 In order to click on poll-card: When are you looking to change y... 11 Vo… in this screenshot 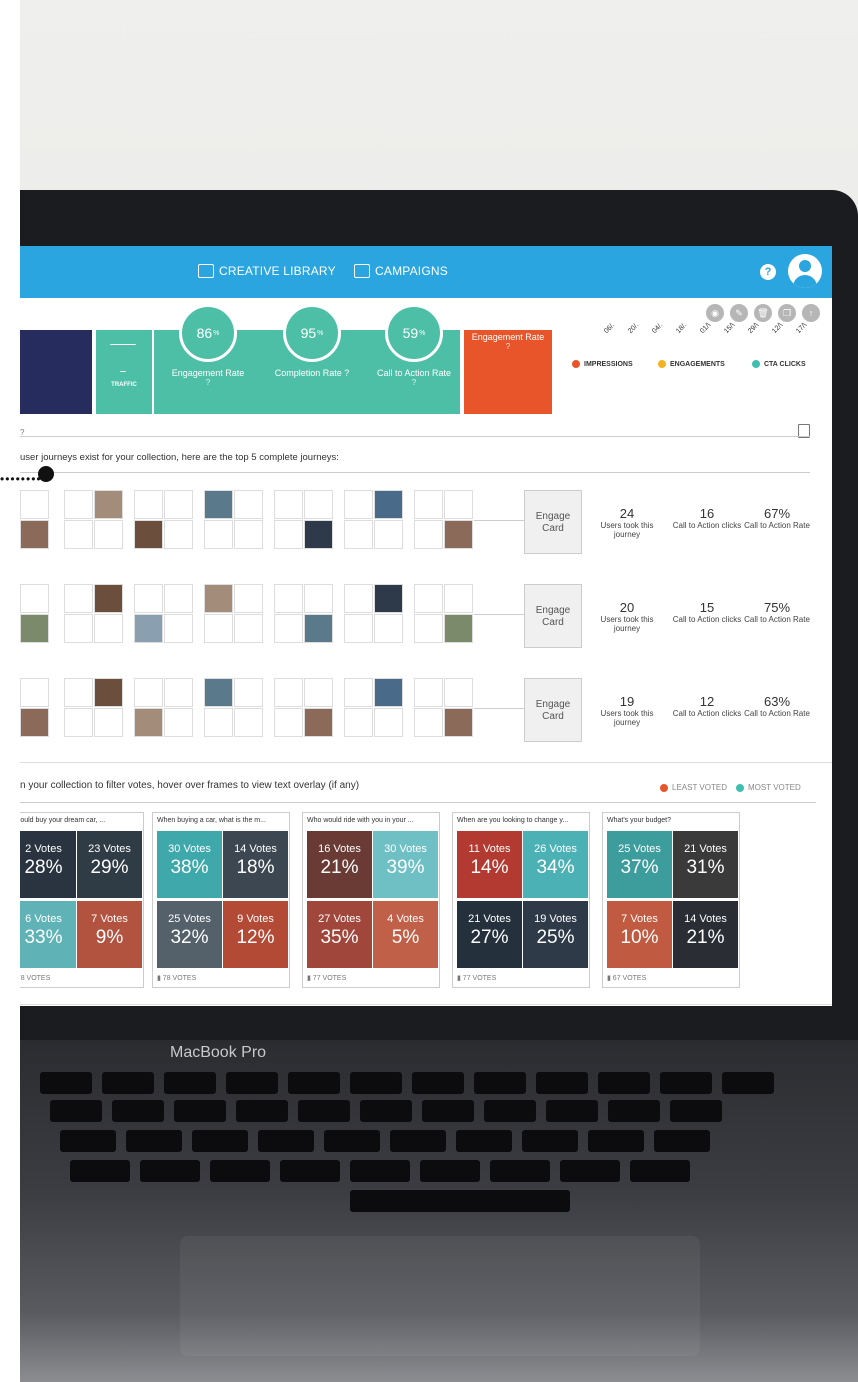, I will do `click(521, 900)`.